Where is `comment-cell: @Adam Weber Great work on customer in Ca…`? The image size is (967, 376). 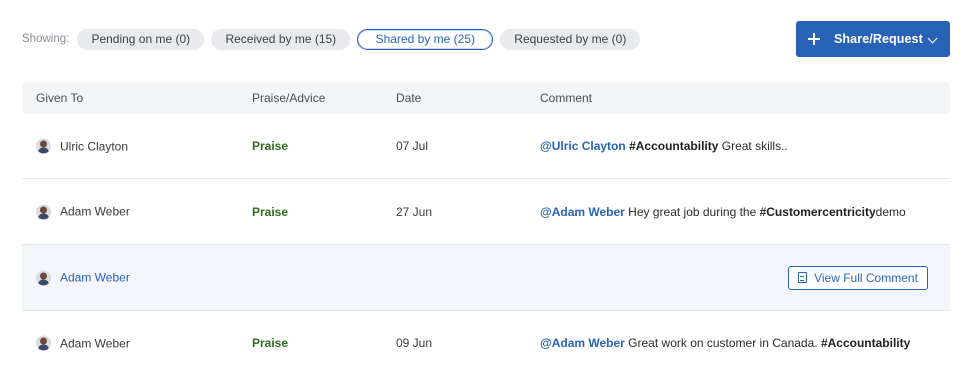 comment-cell: @Adam Weber Great work on customer in Ca… is located at coordinates (725, 343).